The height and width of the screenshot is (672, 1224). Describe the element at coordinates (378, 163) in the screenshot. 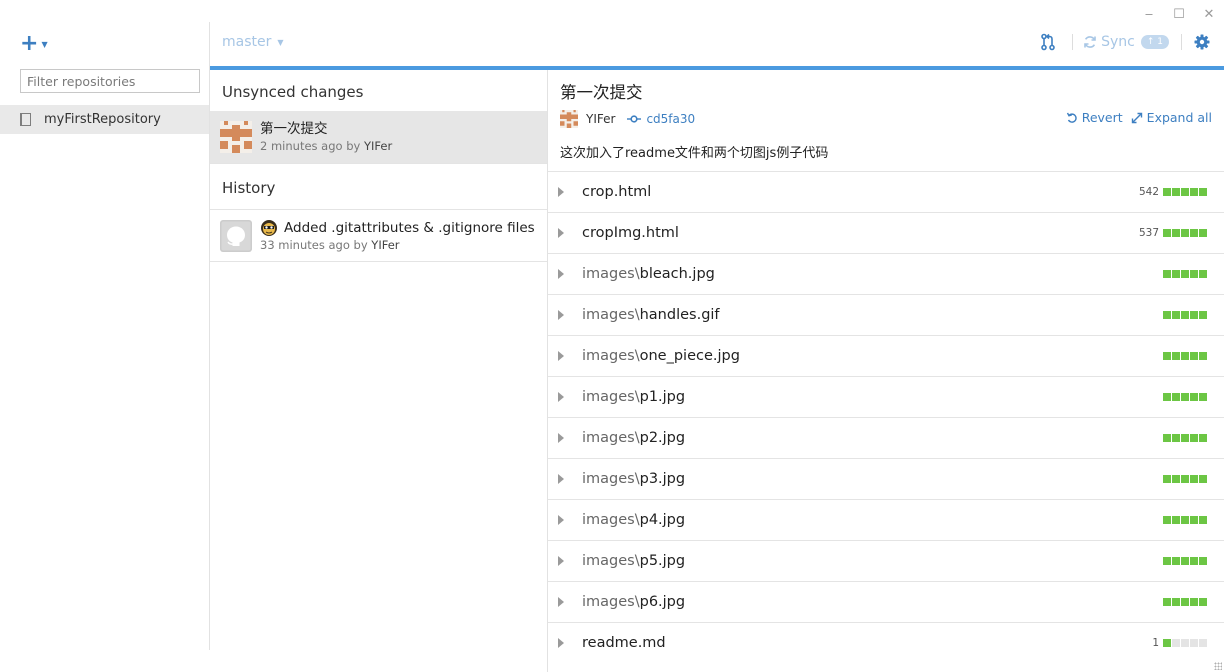

I see `divider` at that location.